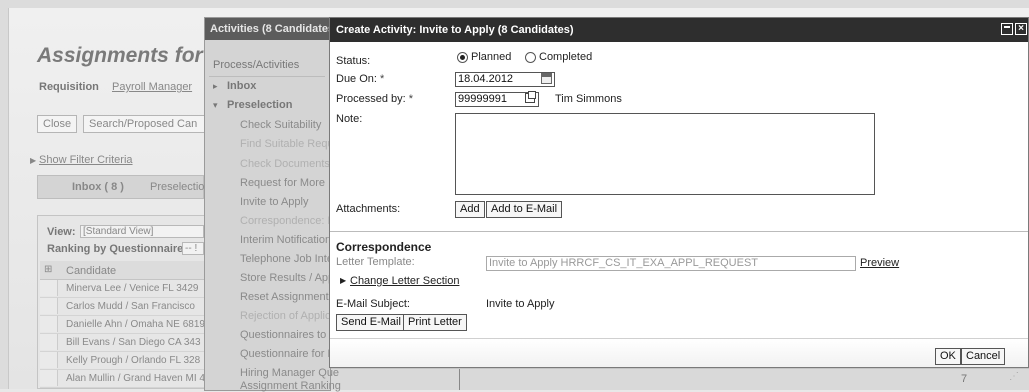 This screenshot has height=392, width=1029. I want to click on collapse-arrow-icon: ▾, so click(215, 105).